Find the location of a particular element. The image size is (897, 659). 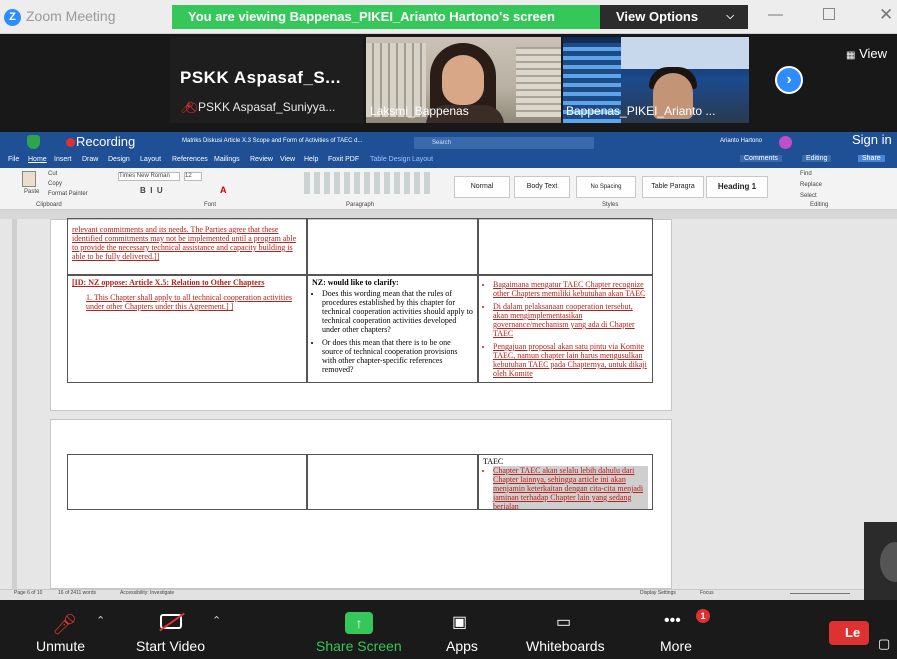

whiteboards-button: Whiteboards is located at coordinates (565, 646).